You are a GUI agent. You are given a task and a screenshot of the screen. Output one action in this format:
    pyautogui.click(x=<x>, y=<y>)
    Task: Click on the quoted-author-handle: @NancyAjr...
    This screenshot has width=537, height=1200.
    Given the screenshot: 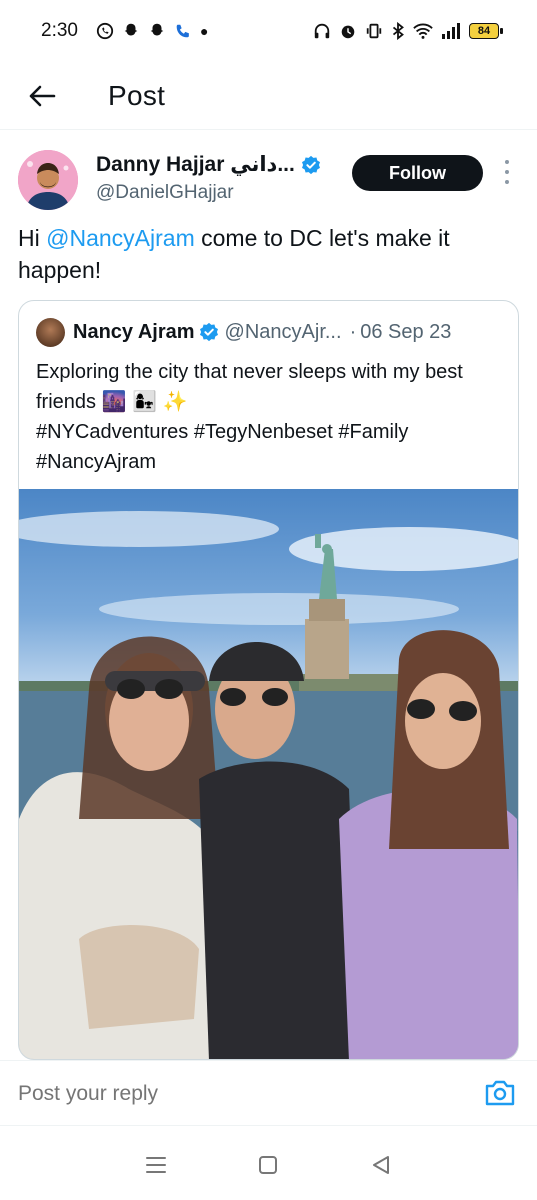 What is the action you would take?
    pyautogui.click(x=283, y=331)
    